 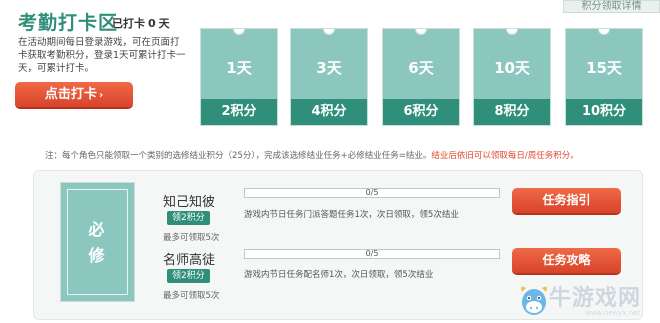 I want to click on day-label: 6天, so click(x=421, y=68).